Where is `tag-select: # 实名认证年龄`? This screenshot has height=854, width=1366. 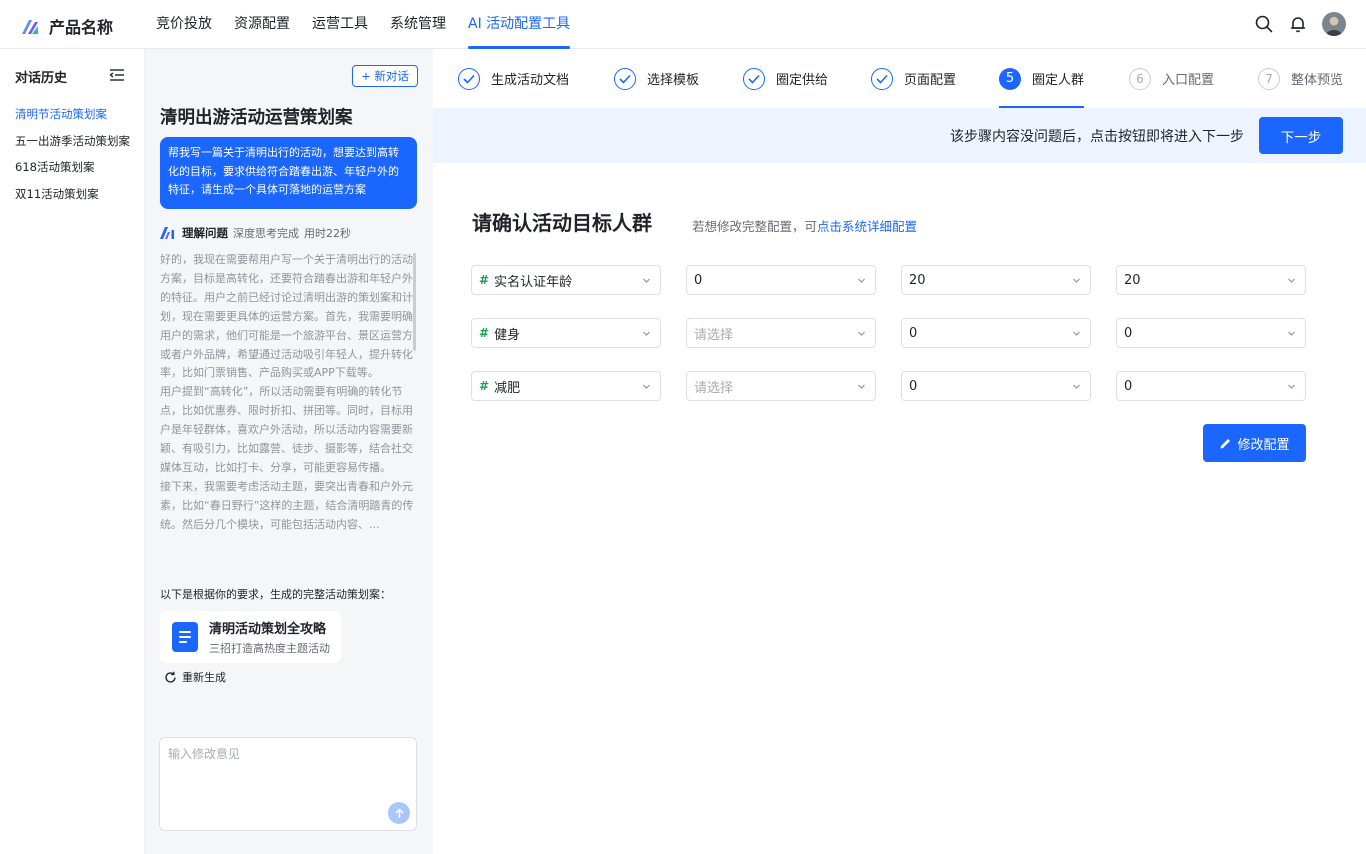
tag-select: # 实名认证年龄 is located at coordinates (566, 280).